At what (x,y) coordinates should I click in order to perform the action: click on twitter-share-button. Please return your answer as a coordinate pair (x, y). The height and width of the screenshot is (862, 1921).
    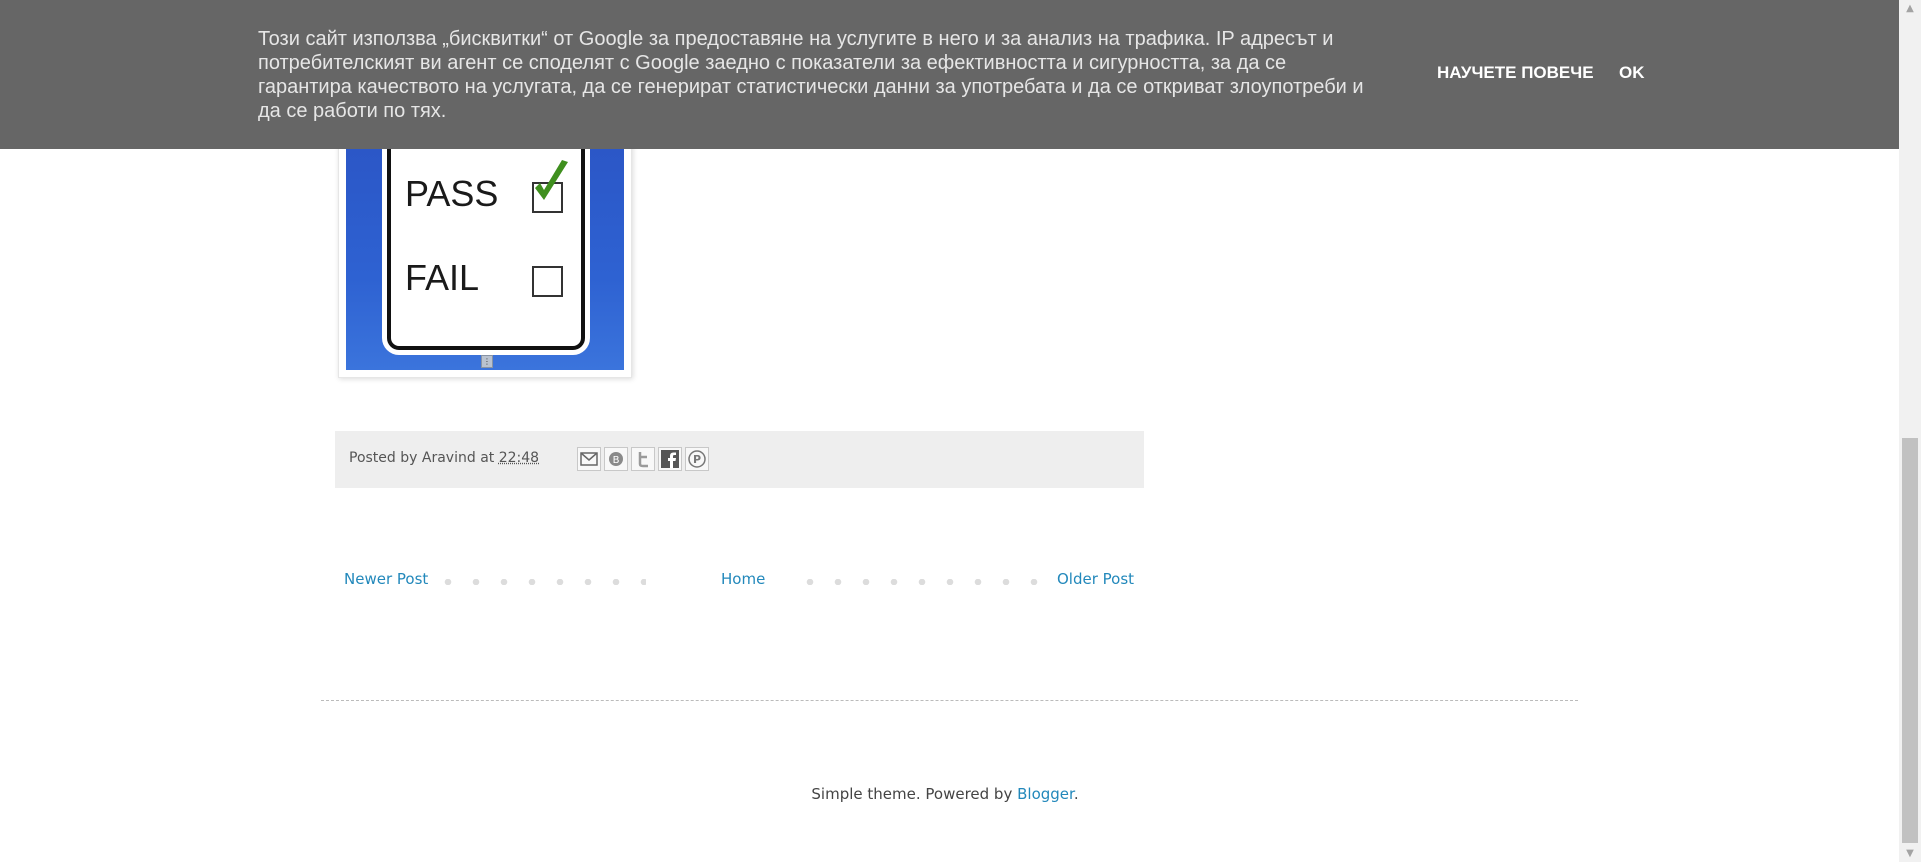
    Looking at the image, I should click on (643, 459).